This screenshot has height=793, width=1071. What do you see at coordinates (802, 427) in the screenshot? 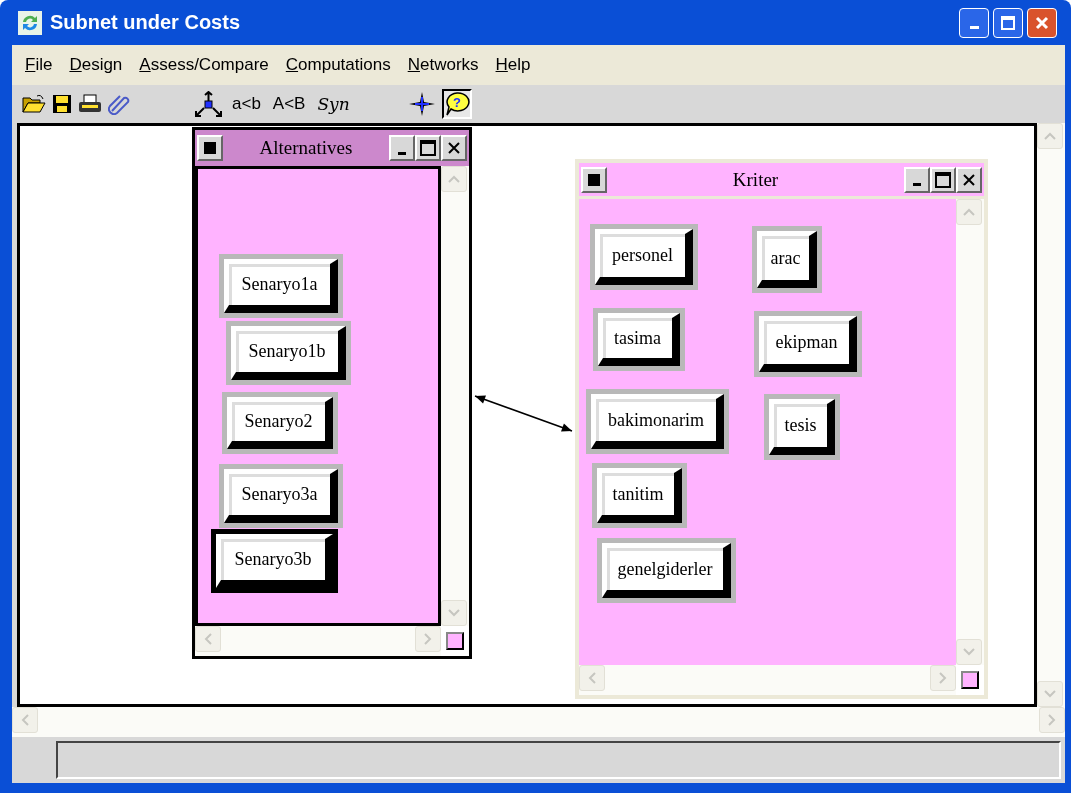
I see `node-button: tesis` at bounding box center [802, 427].